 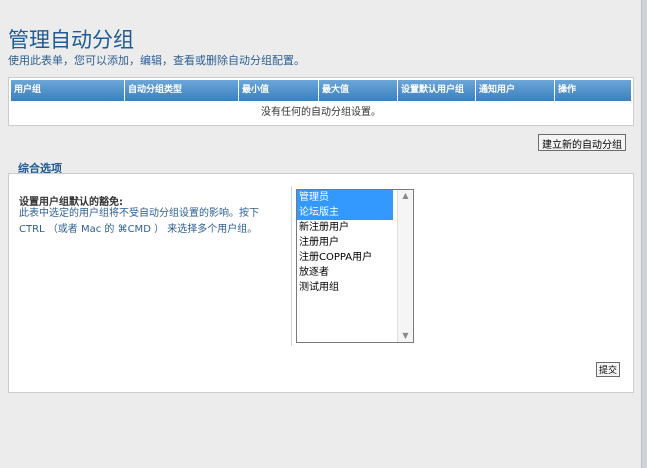 What do you see at coordinates (567, 90) in the screenshot?
I see `column-header: 操作` at bounding box center [567, 90].